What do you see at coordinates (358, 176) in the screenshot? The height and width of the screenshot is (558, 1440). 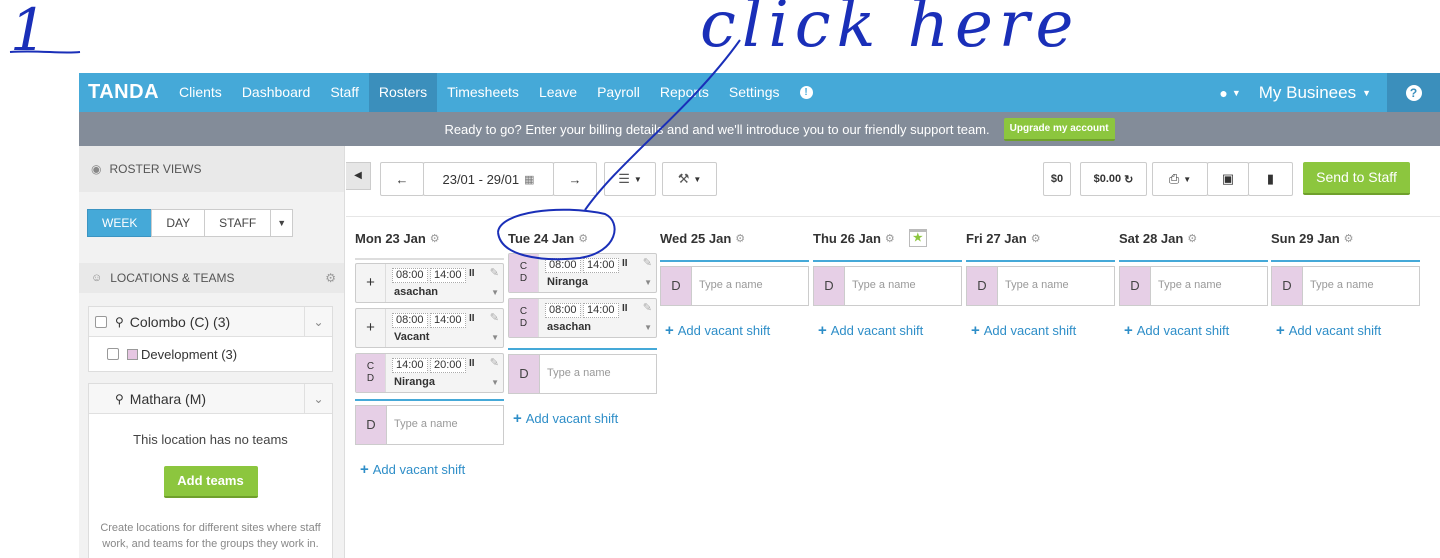 I see `collapse-sidebar-button: ◀` at bounding box center [358, 176].